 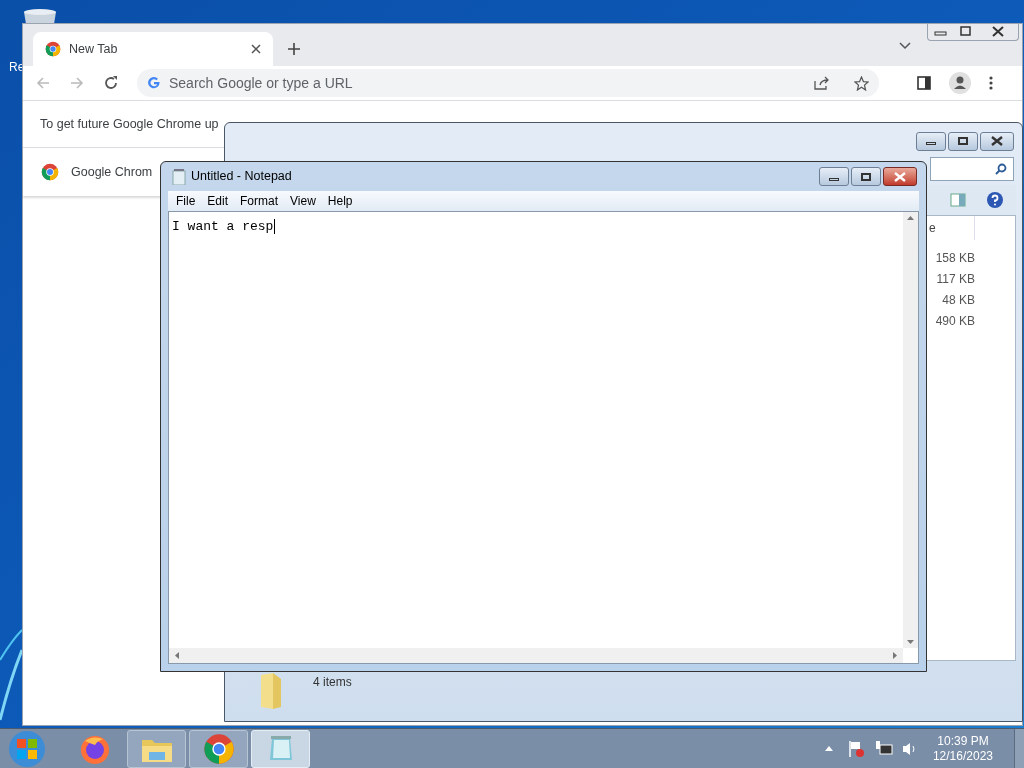 What do you see at coordinates (960, 83) in the screenshot?
I see `avatar-icon` at bounding box center [960, 83].